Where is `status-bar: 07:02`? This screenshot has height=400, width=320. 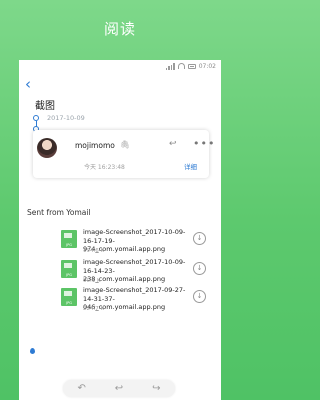
status-bar: 07:02 is located at coordinates (120, 66).